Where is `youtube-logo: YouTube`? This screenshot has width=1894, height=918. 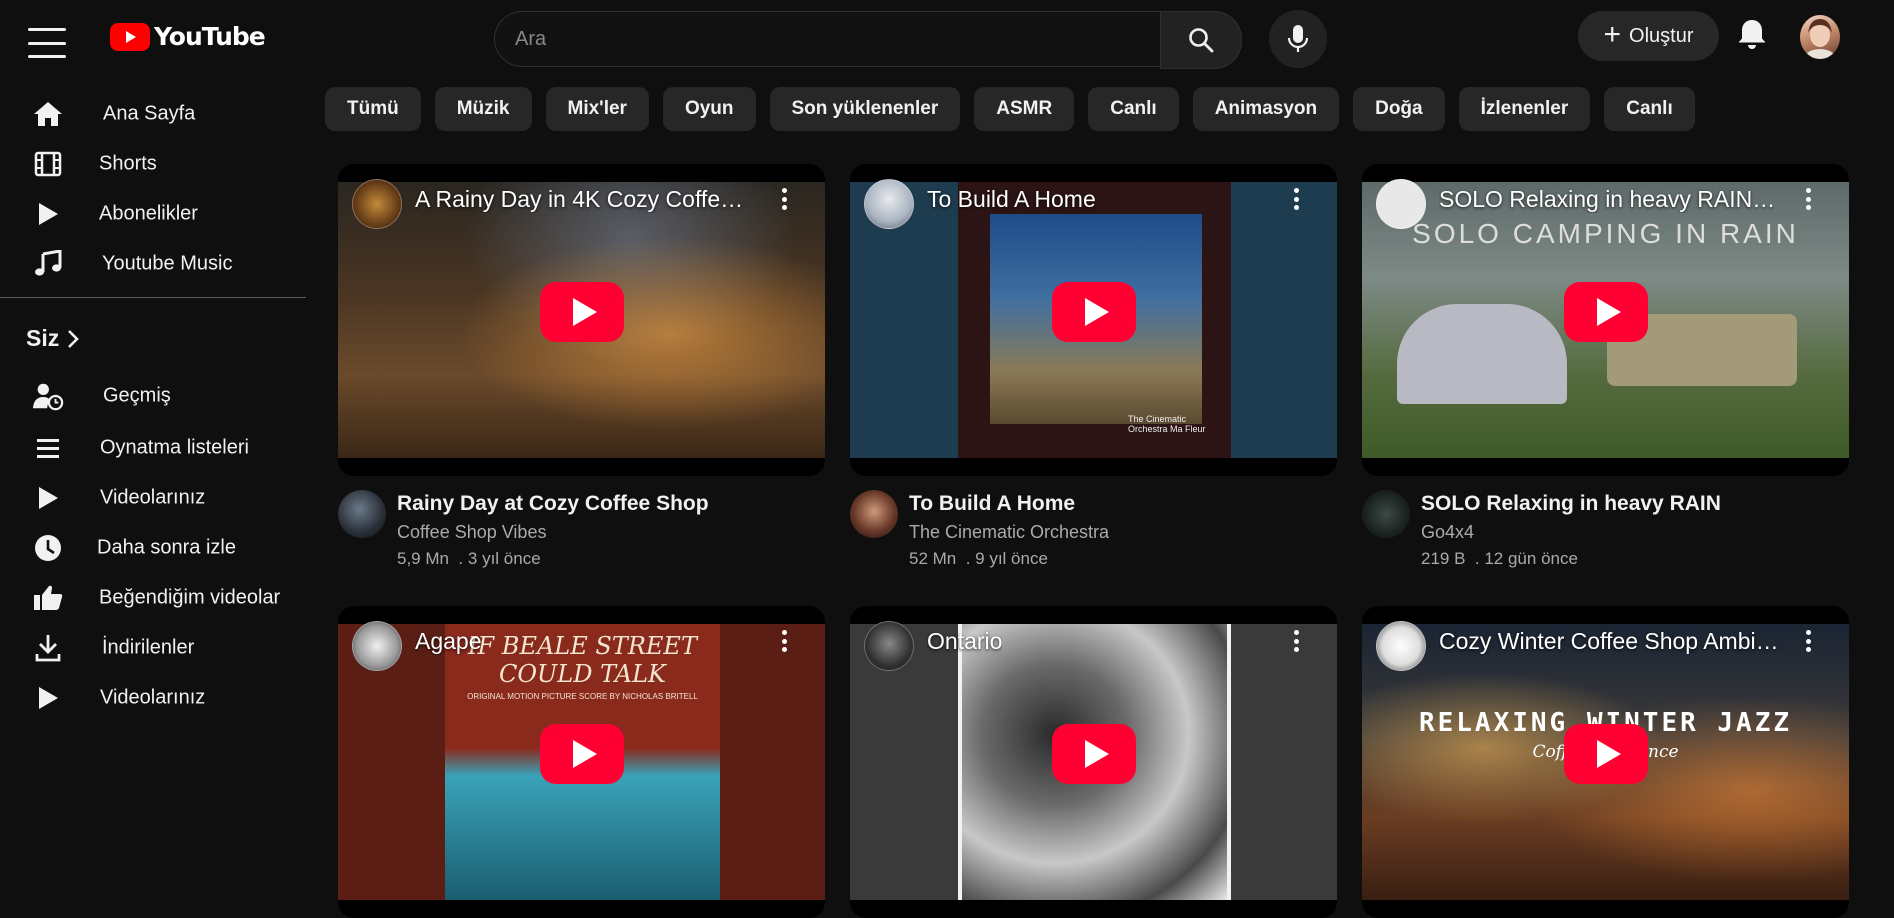 youtube-logo: YouTube is located at coordinates (188, 36).